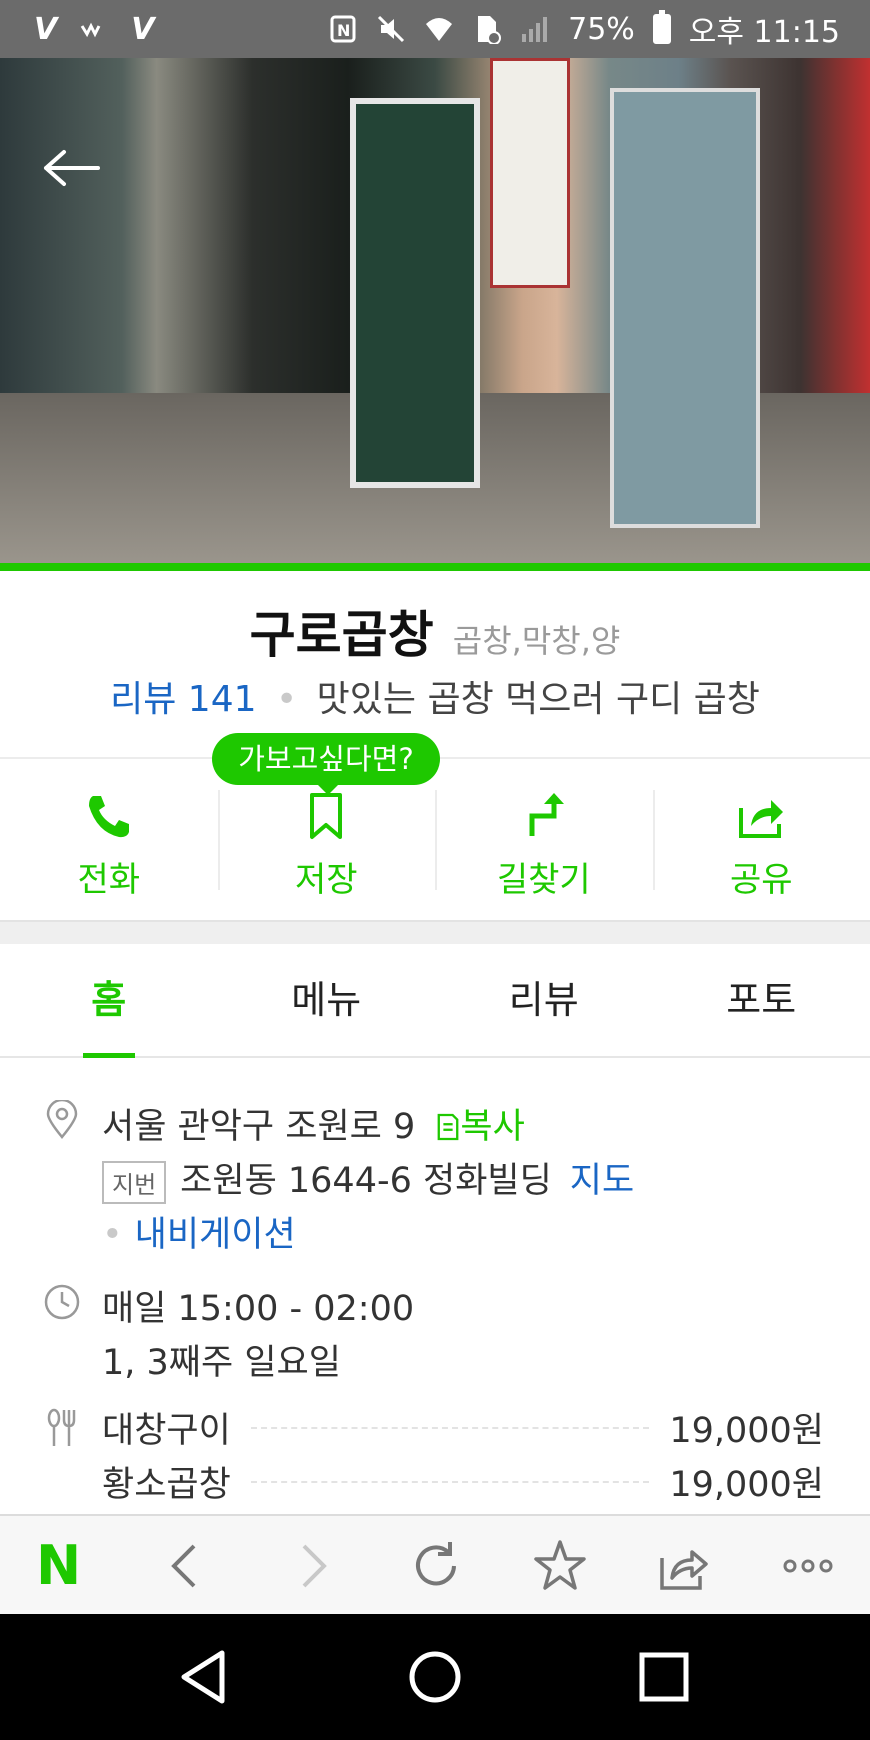  Describe the element at coordinates (327, 1000) in the screenshot. I see `tab-menu: 메뉴` at that location.